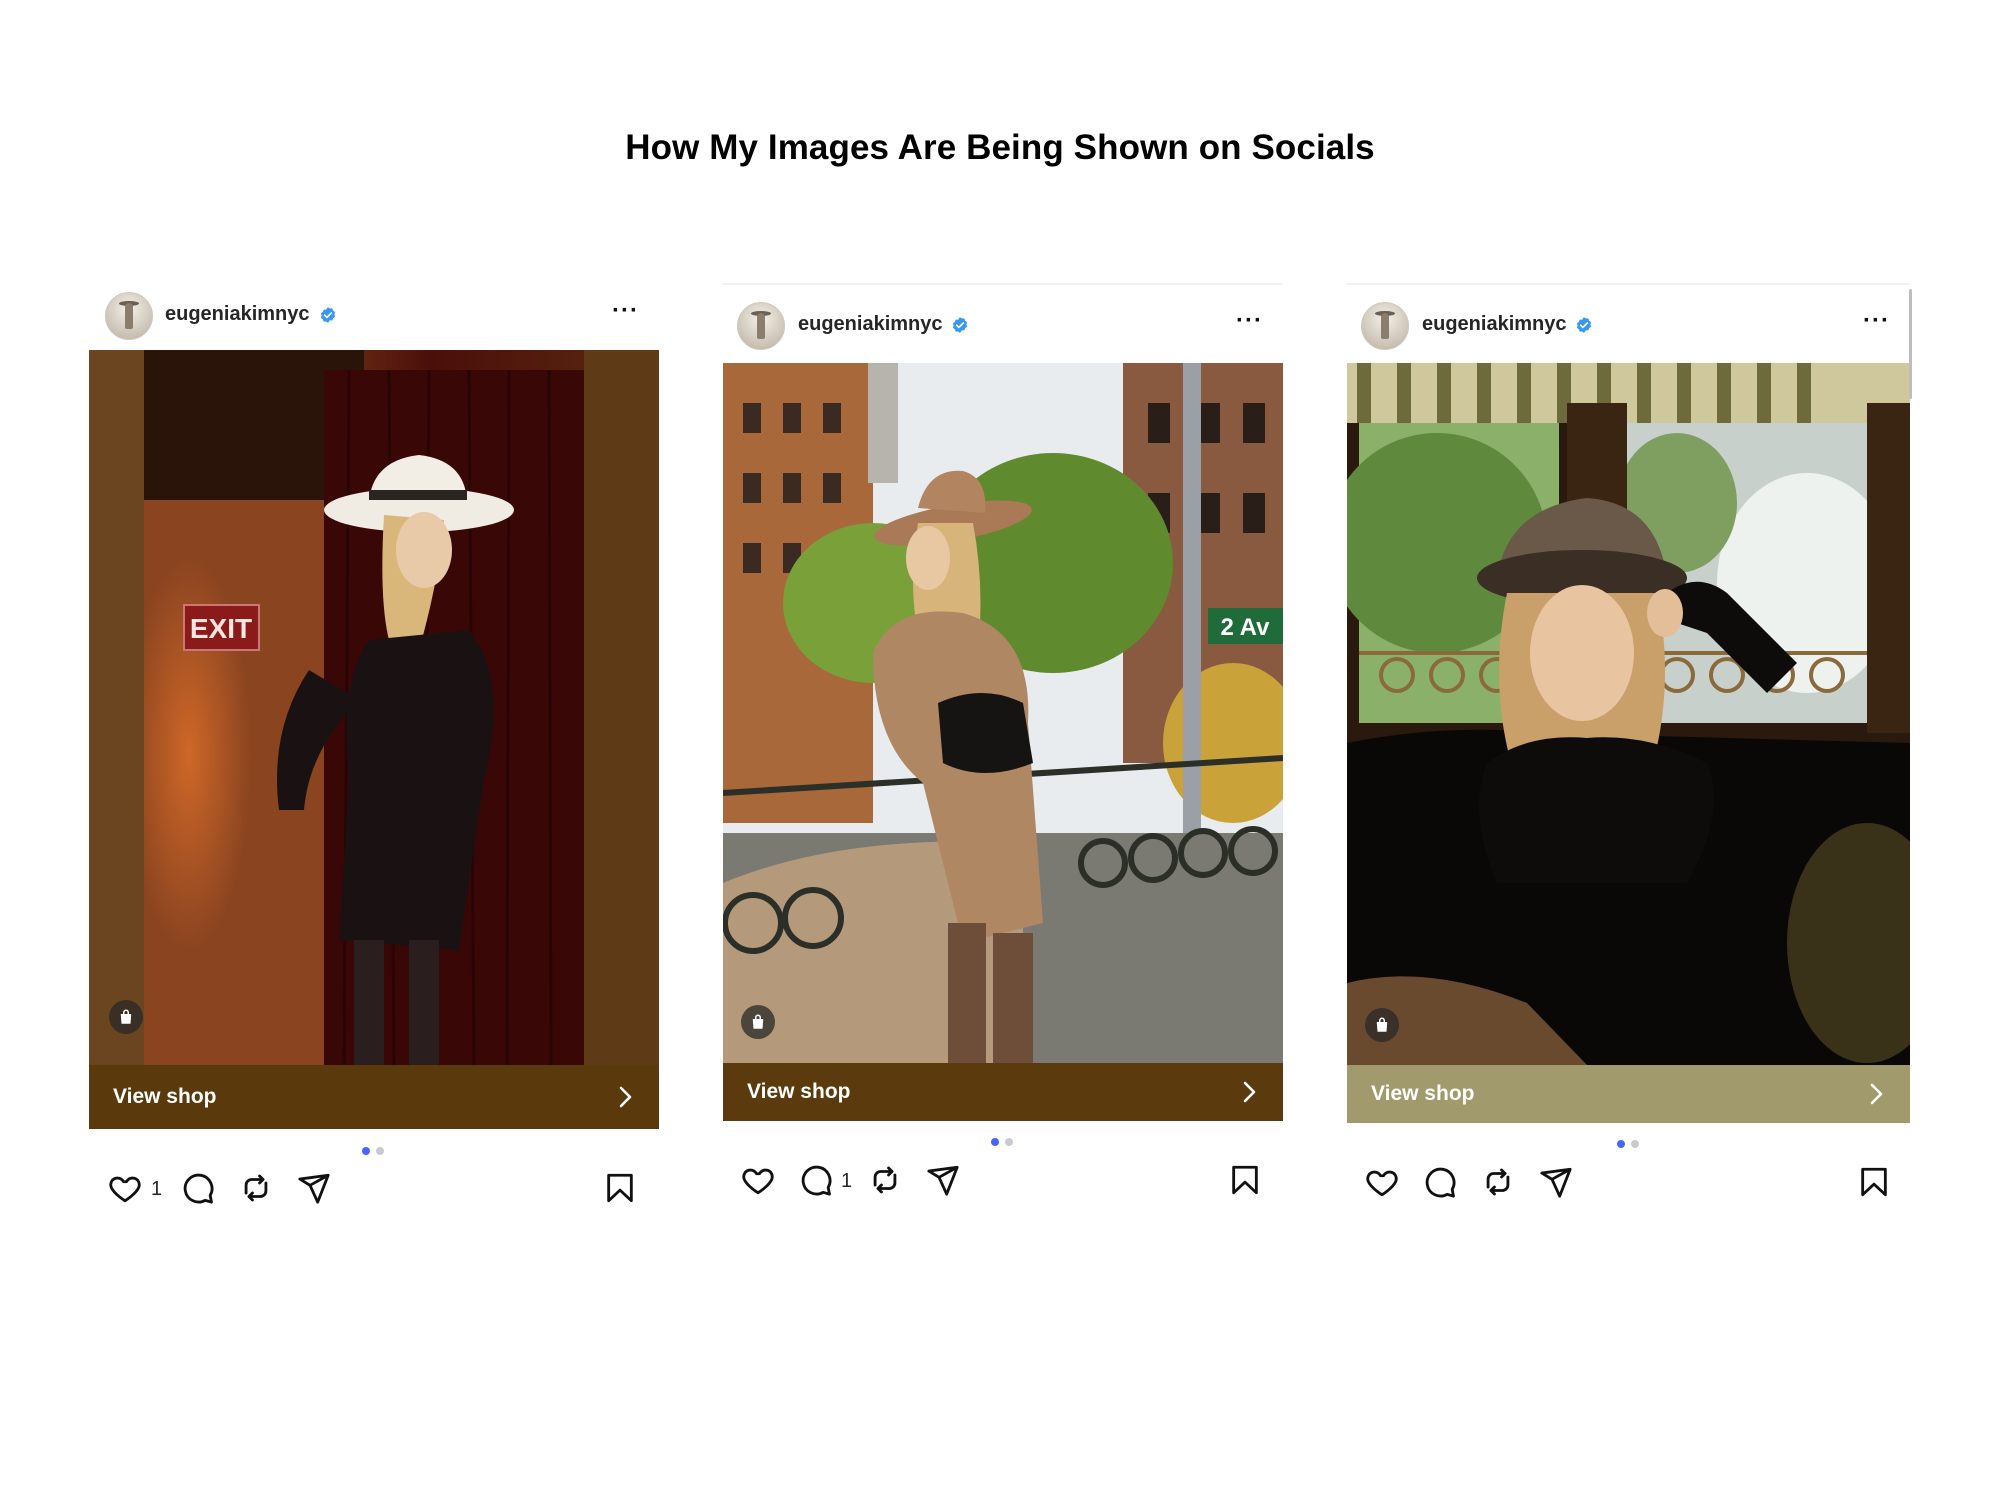  I want to click on scrollbar, so click(1910, 344).